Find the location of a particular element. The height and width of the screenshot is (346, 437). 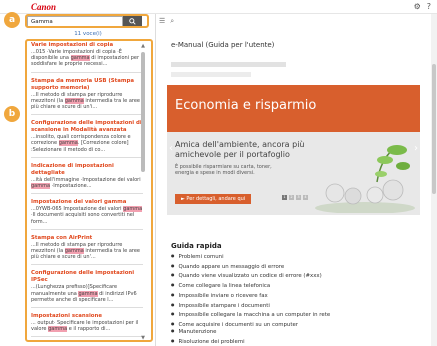

quick-guide-link: Risoluzione dei problemi is located at coordinates (208, 341).